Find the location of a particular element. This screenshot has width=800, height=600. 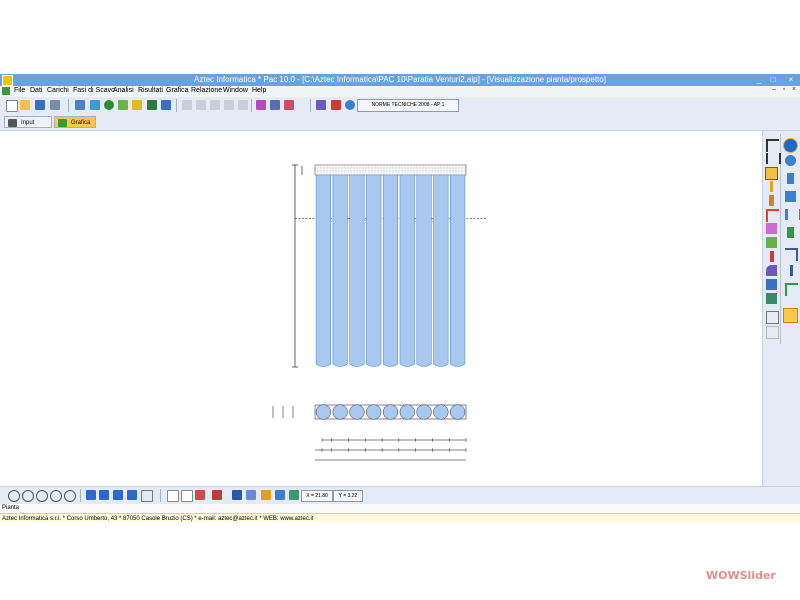

save-icon is located at coordinates (40, 105).